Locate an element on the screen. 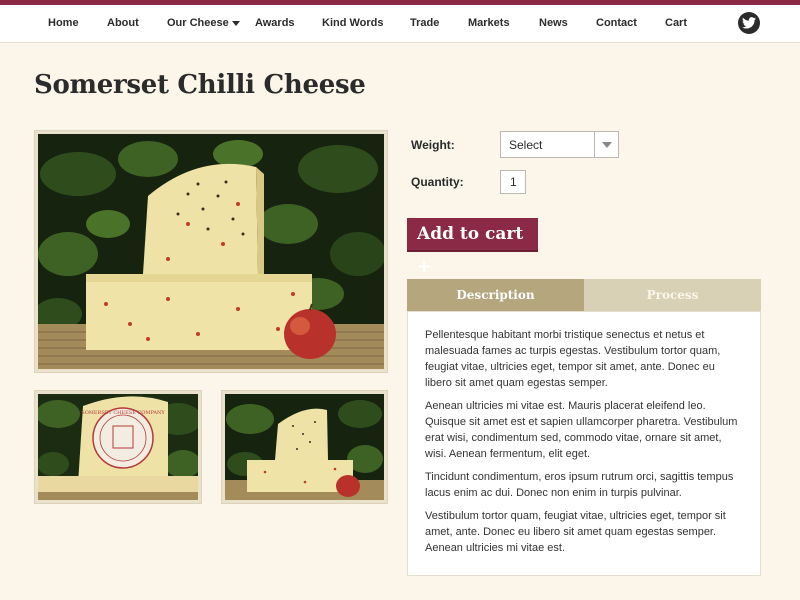  twitter-icon is located at coordinates (749, 23).